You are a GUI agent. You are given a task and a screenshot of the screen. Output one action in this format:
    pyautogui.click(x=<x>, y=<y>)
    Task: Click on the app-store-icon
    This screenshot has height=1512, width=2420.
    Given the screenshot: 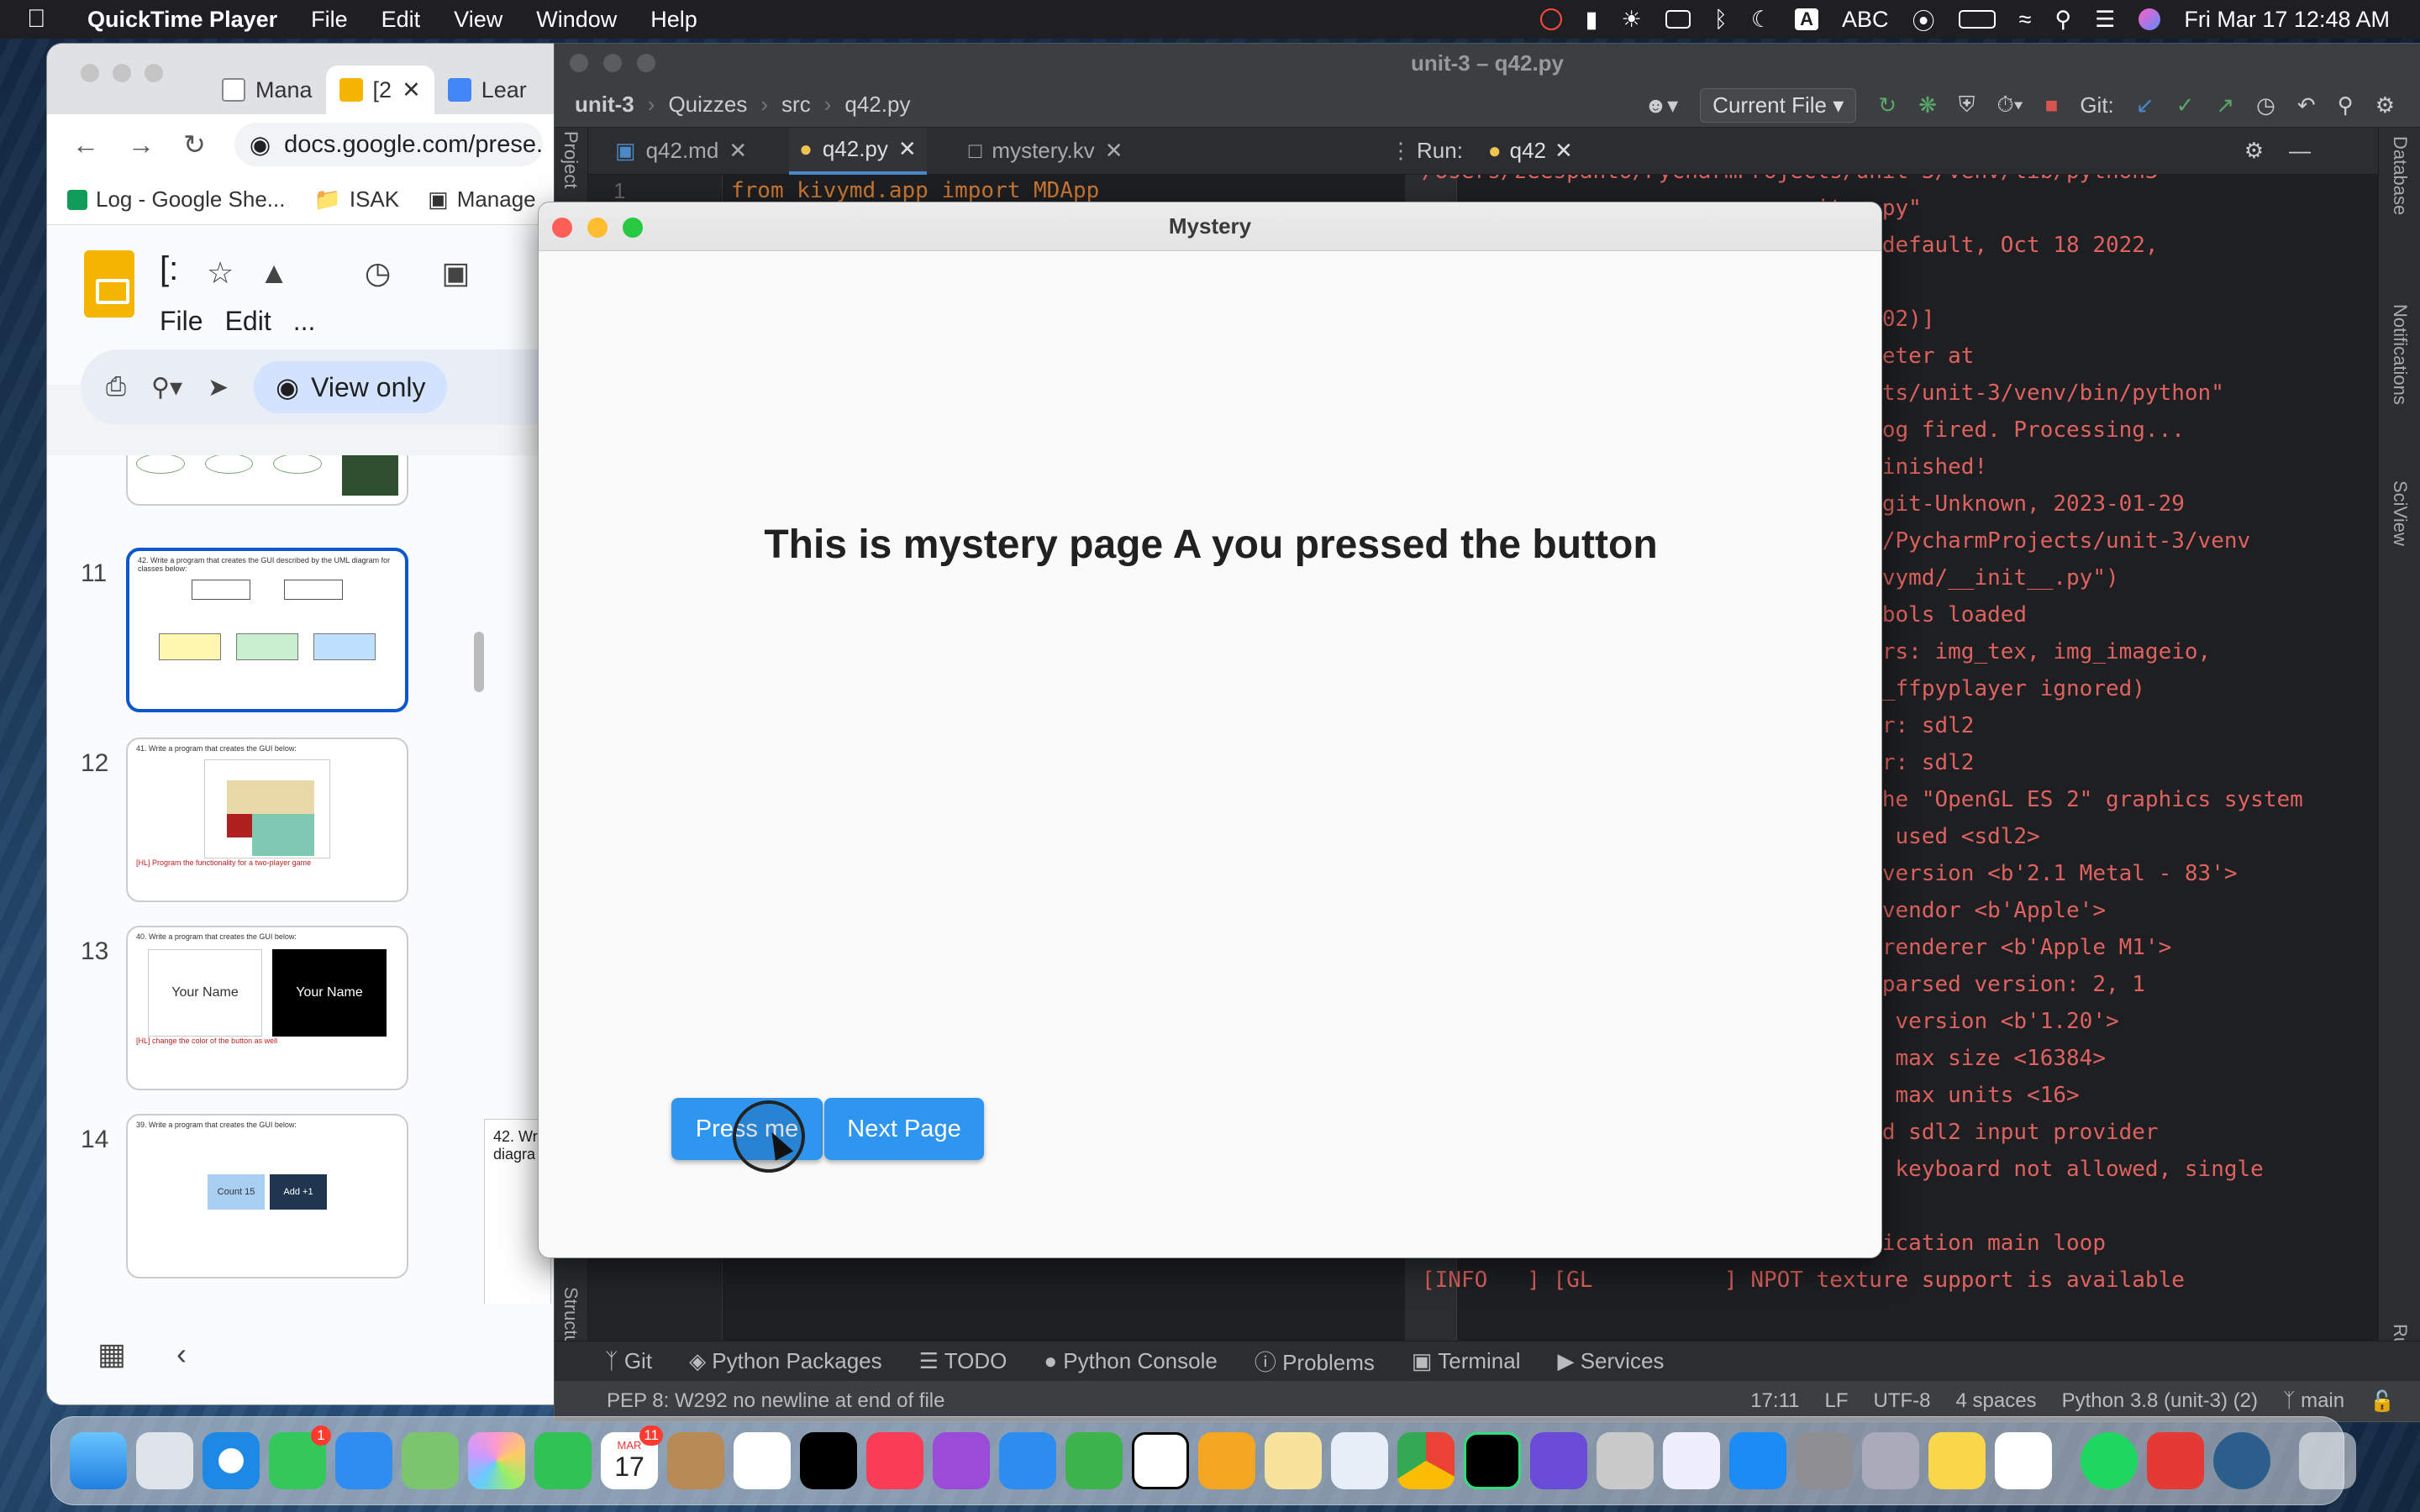 What is the action you would take?
    pyautogui.click(x=1757, y=1460)
    